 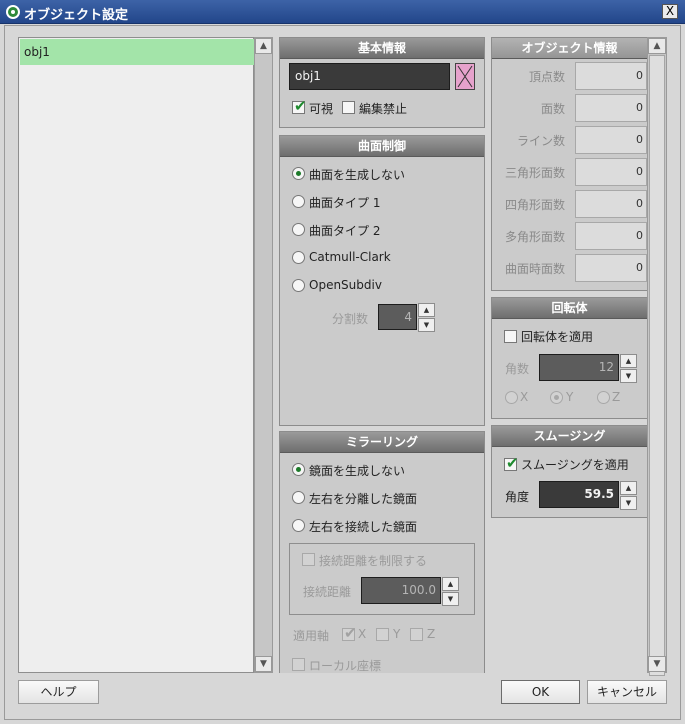 What do you see at coordinates (611, 108) in the screenshot?
I see `face-count-value: 0` at bounding box center [611, 108].